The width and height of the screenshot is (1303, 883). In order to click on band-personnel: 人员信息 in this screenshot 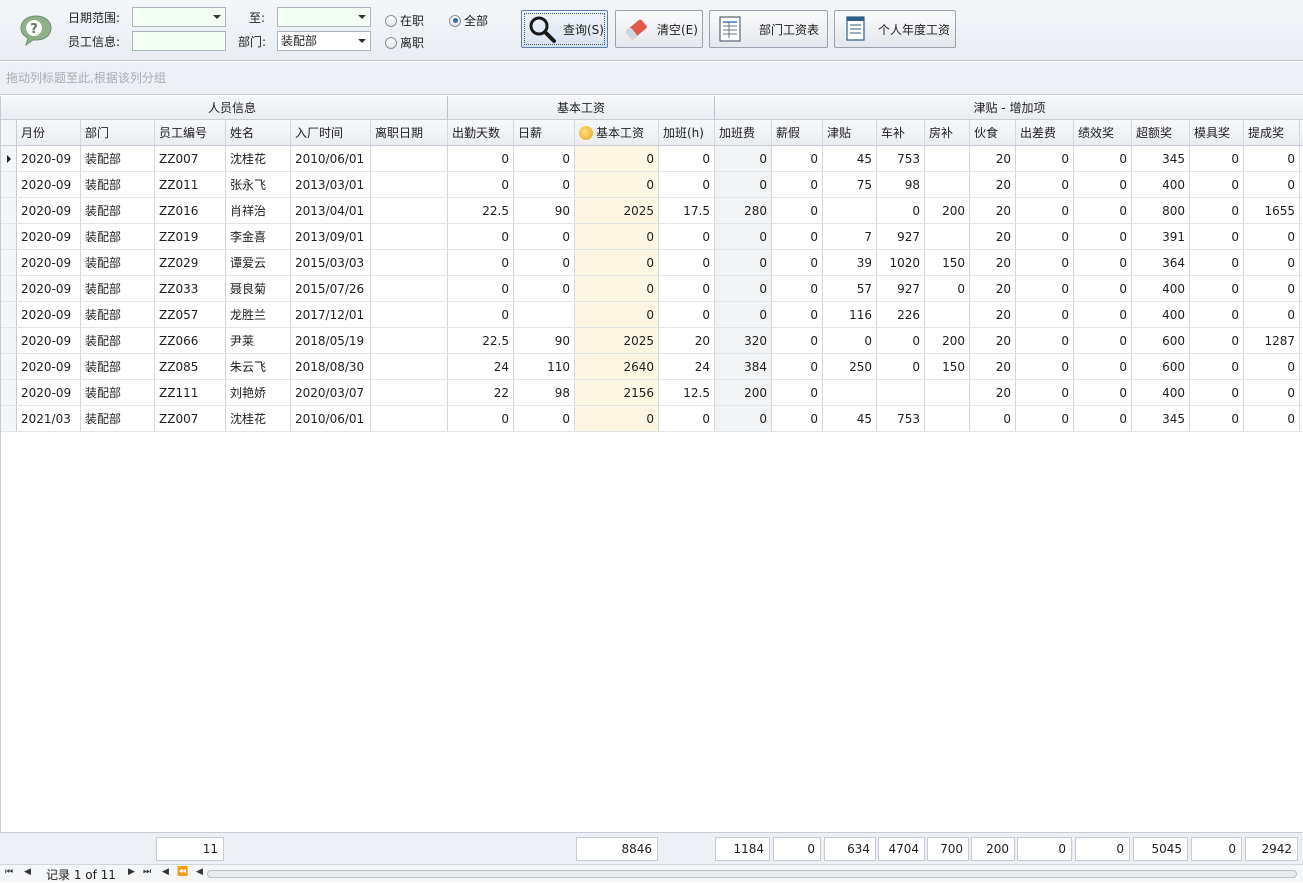, I will do `click(232, 107)`.